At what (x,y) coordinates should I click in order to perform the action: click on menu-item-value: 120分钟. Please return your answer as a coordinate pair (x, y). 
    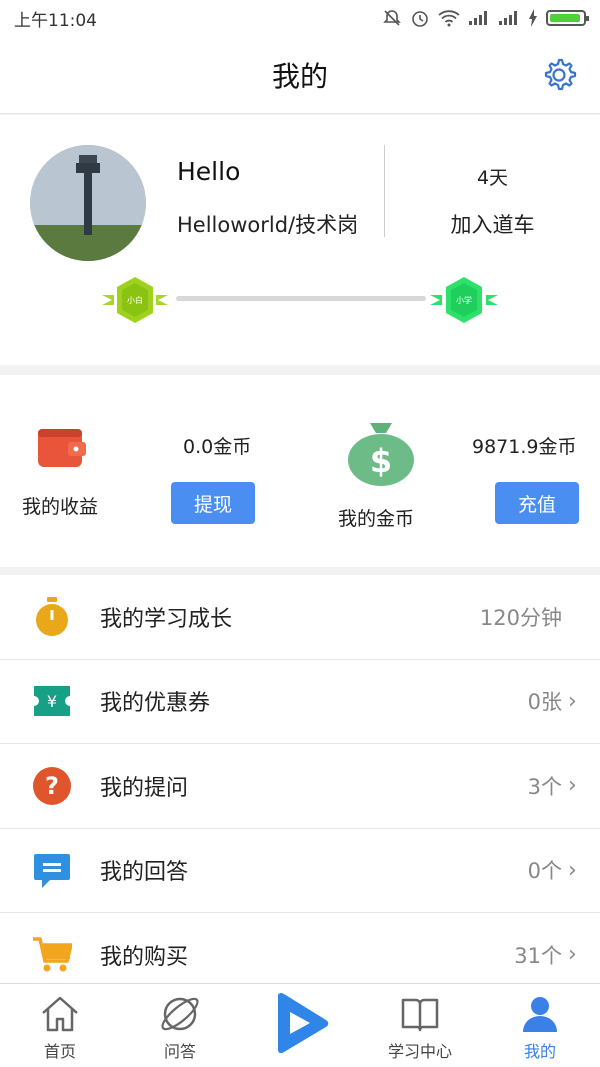
    Looking at the image, I should click on (520, 617).